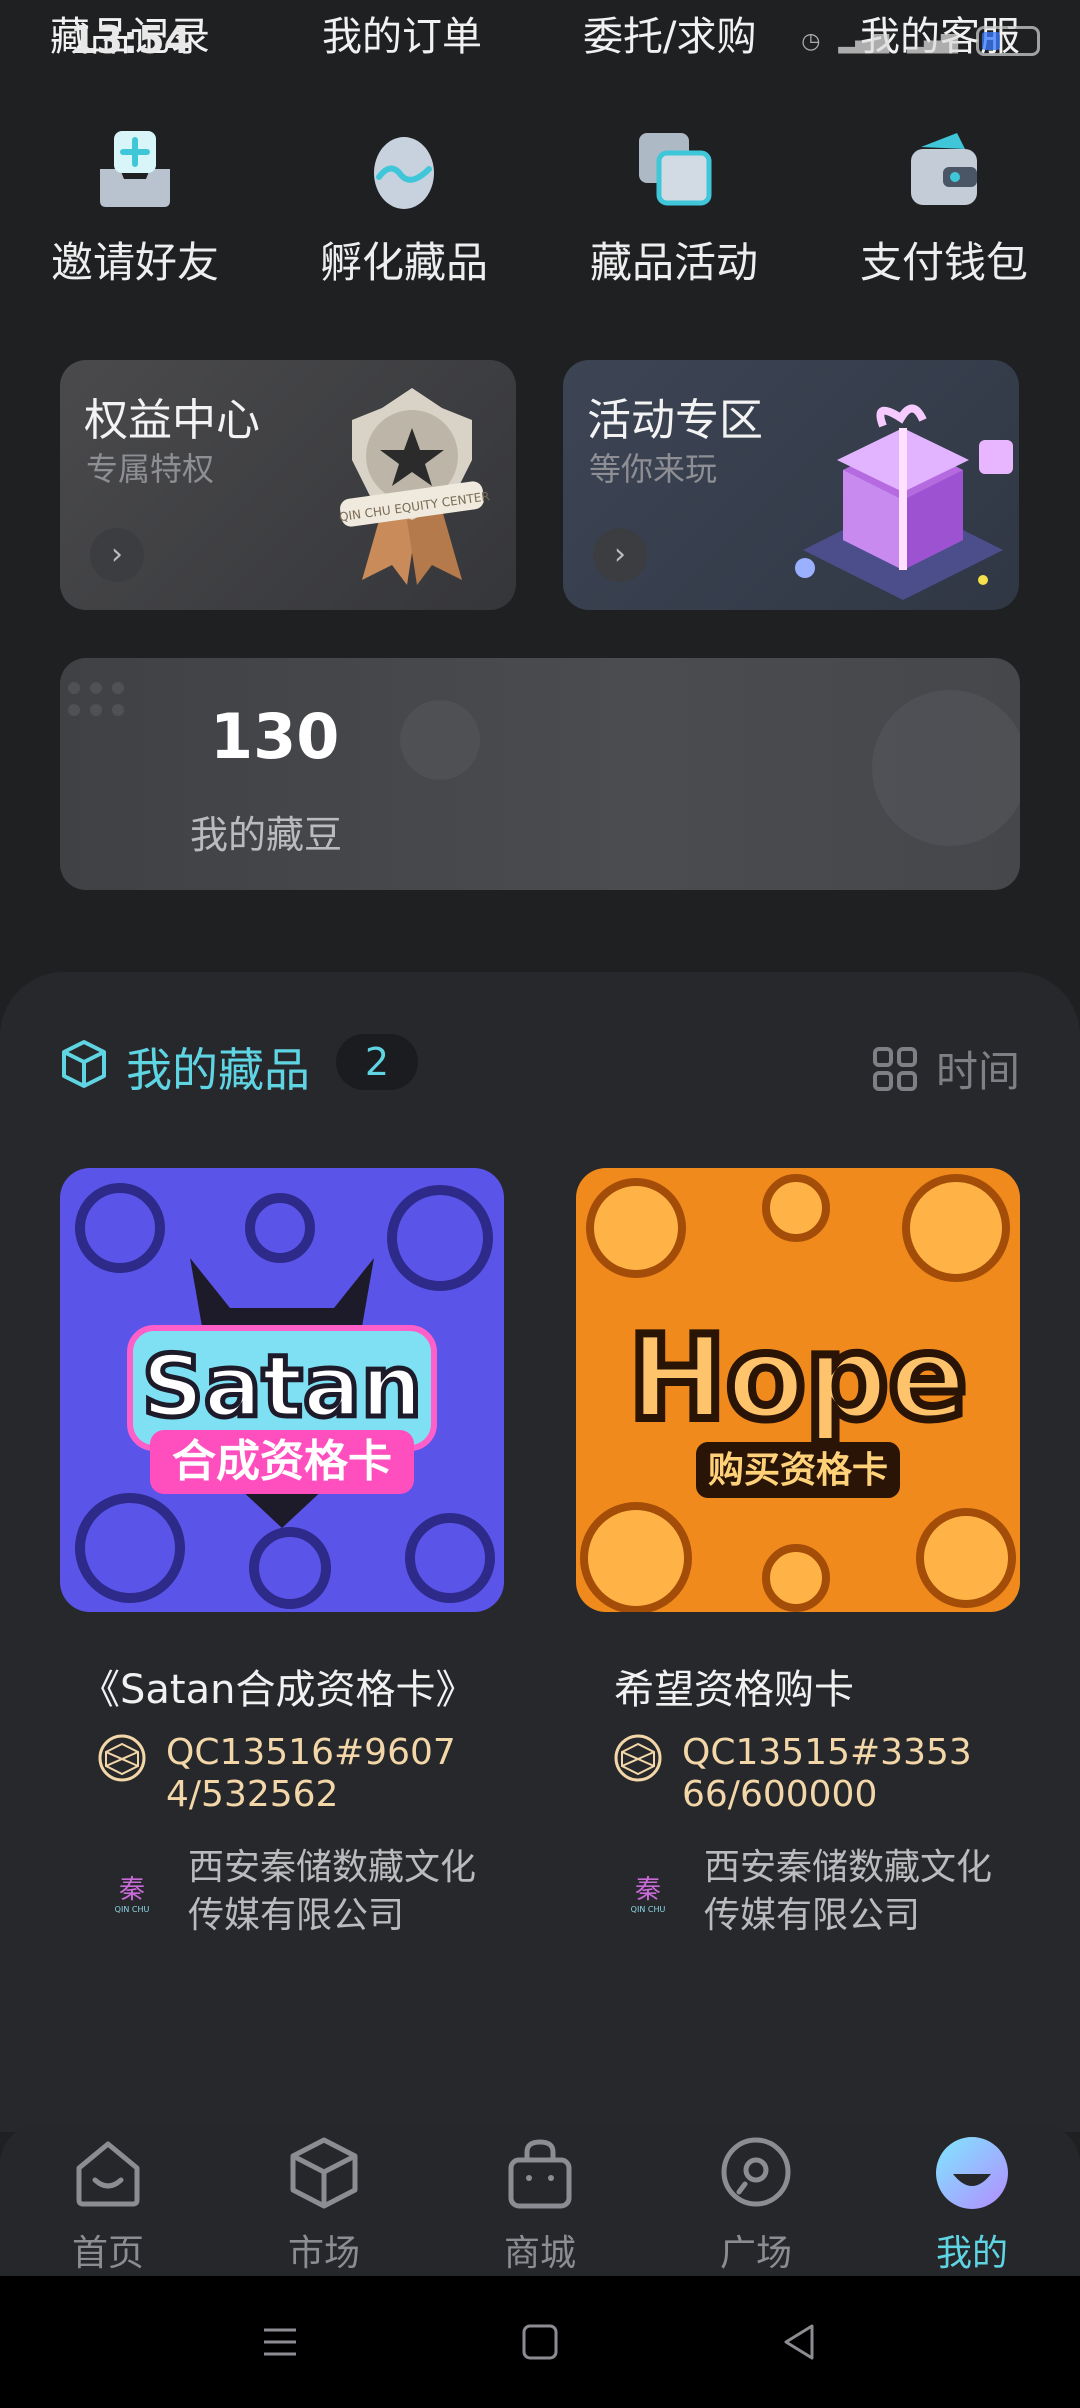 This screenshot has width=1080, height=2408. What do you see at coordinates (932, 41) in the screenshot?
I see `signal-icon-2: ▂▄▆` at bounding box center [932, 41].